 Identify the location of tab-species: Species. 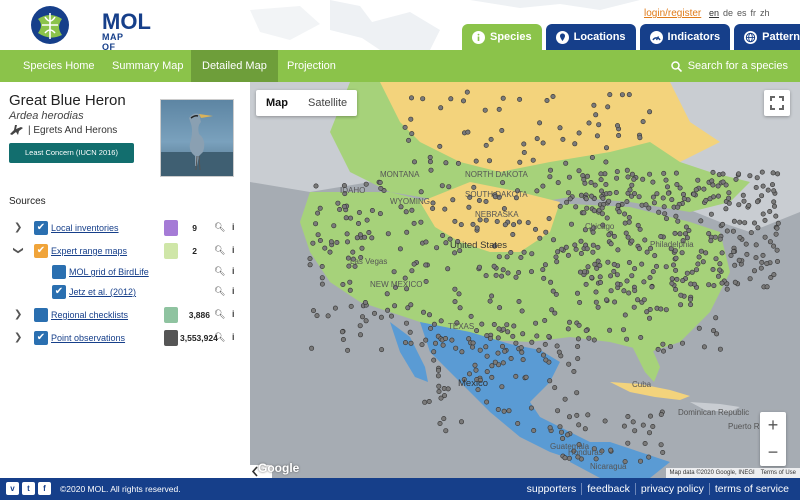
(502, 37).